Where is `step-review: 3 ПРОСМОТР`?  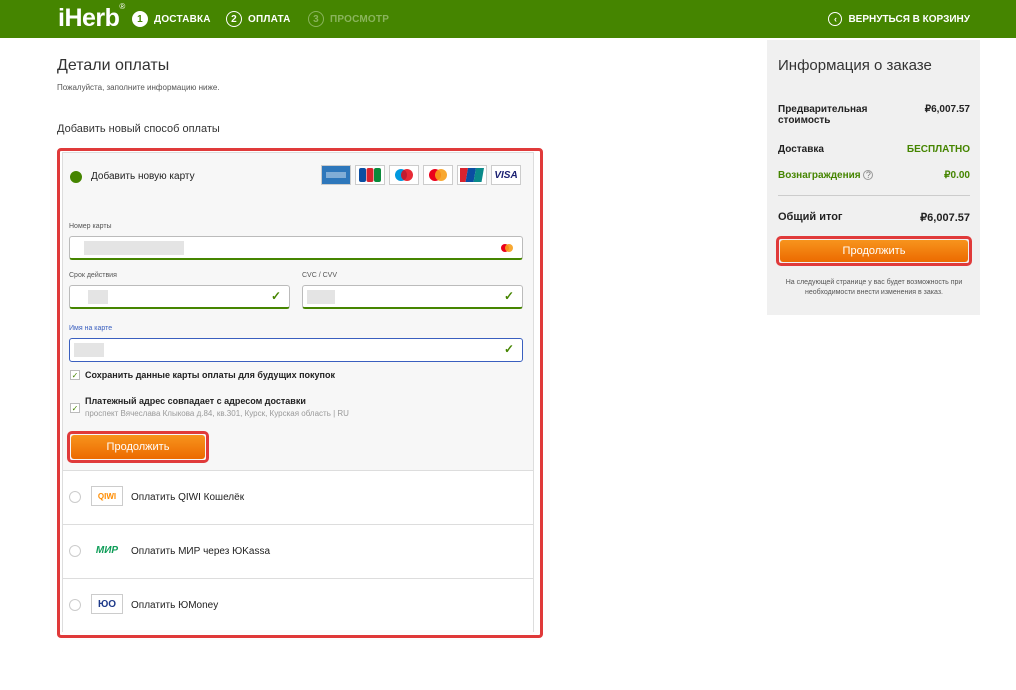 step-review: 3 ПРОСМОТР is located at coordinates (348, 19).